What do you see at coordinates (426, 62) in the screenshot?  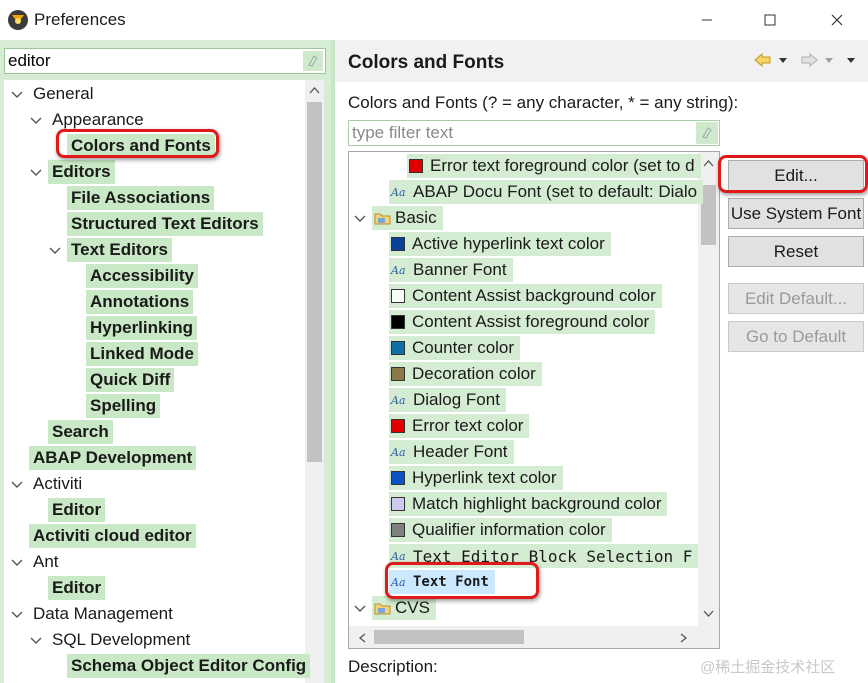 I see `page-title: Colors and Fonts` at bounding box center [426, 62].